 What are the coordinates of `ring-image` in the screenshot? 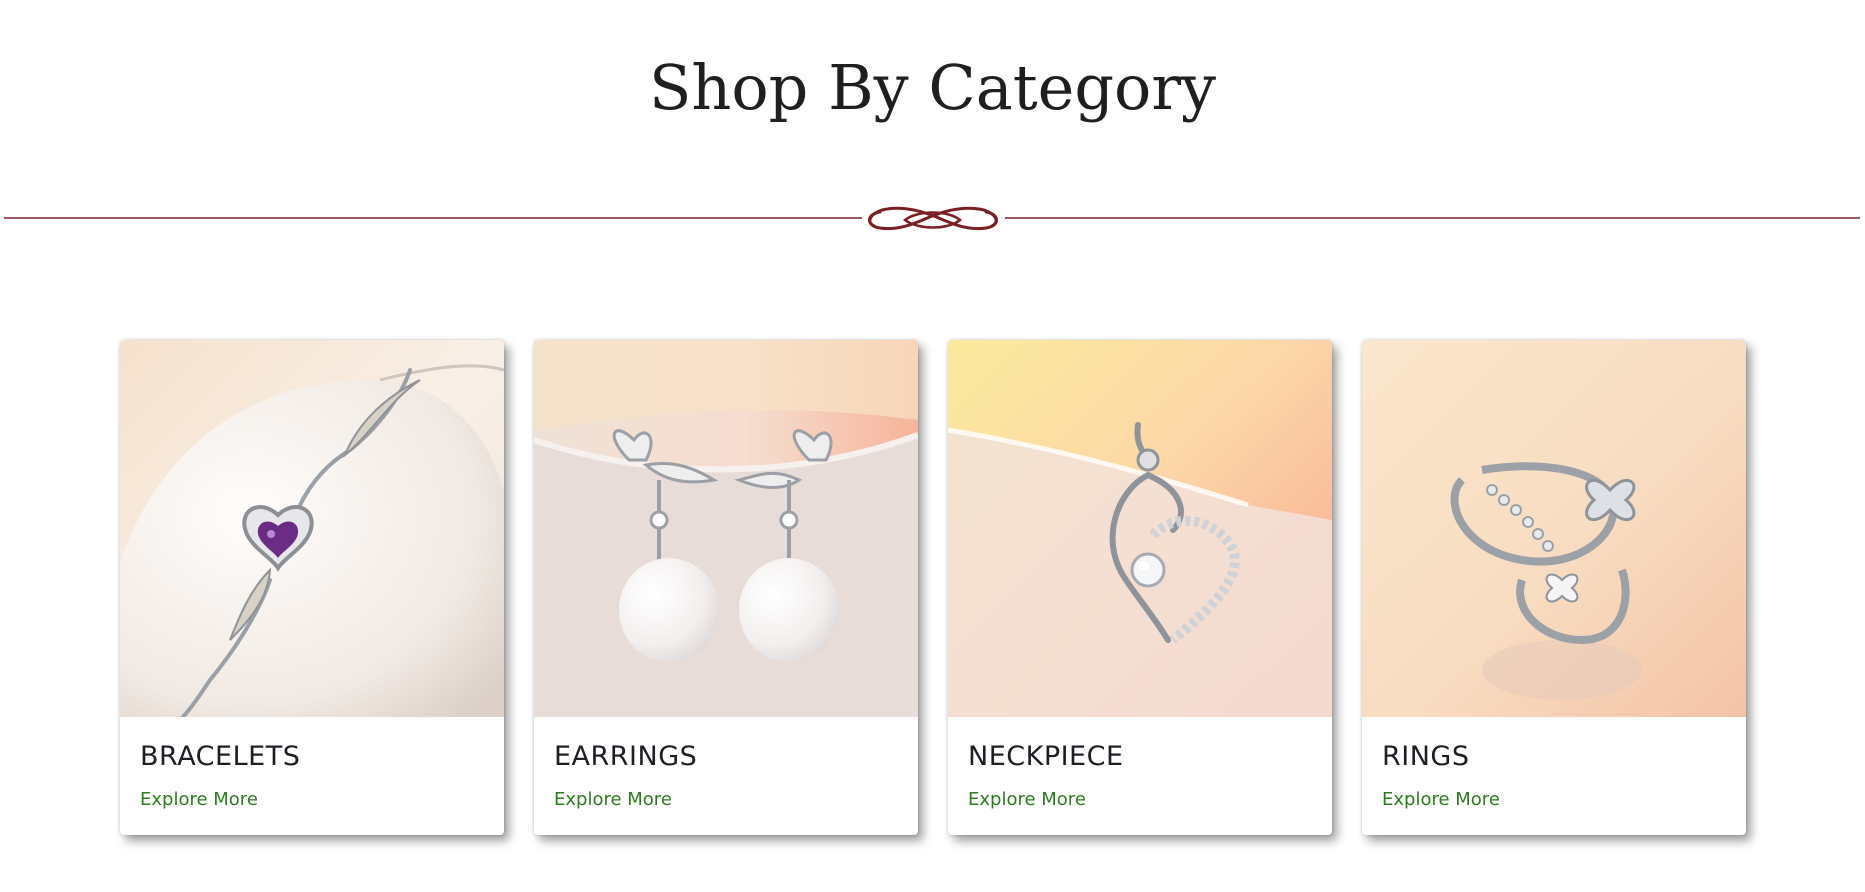 It's located at (1554, 528).